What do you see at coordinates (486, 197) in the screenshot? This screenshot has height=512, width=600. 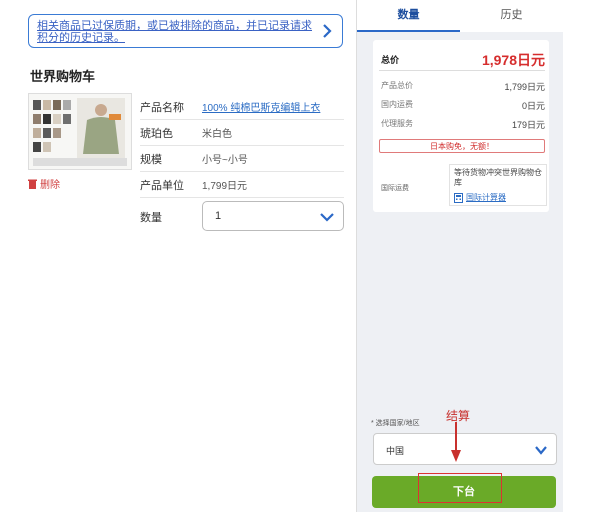 I see `calculator-link-label: 国际计算器` at bounding box center [486, 197].